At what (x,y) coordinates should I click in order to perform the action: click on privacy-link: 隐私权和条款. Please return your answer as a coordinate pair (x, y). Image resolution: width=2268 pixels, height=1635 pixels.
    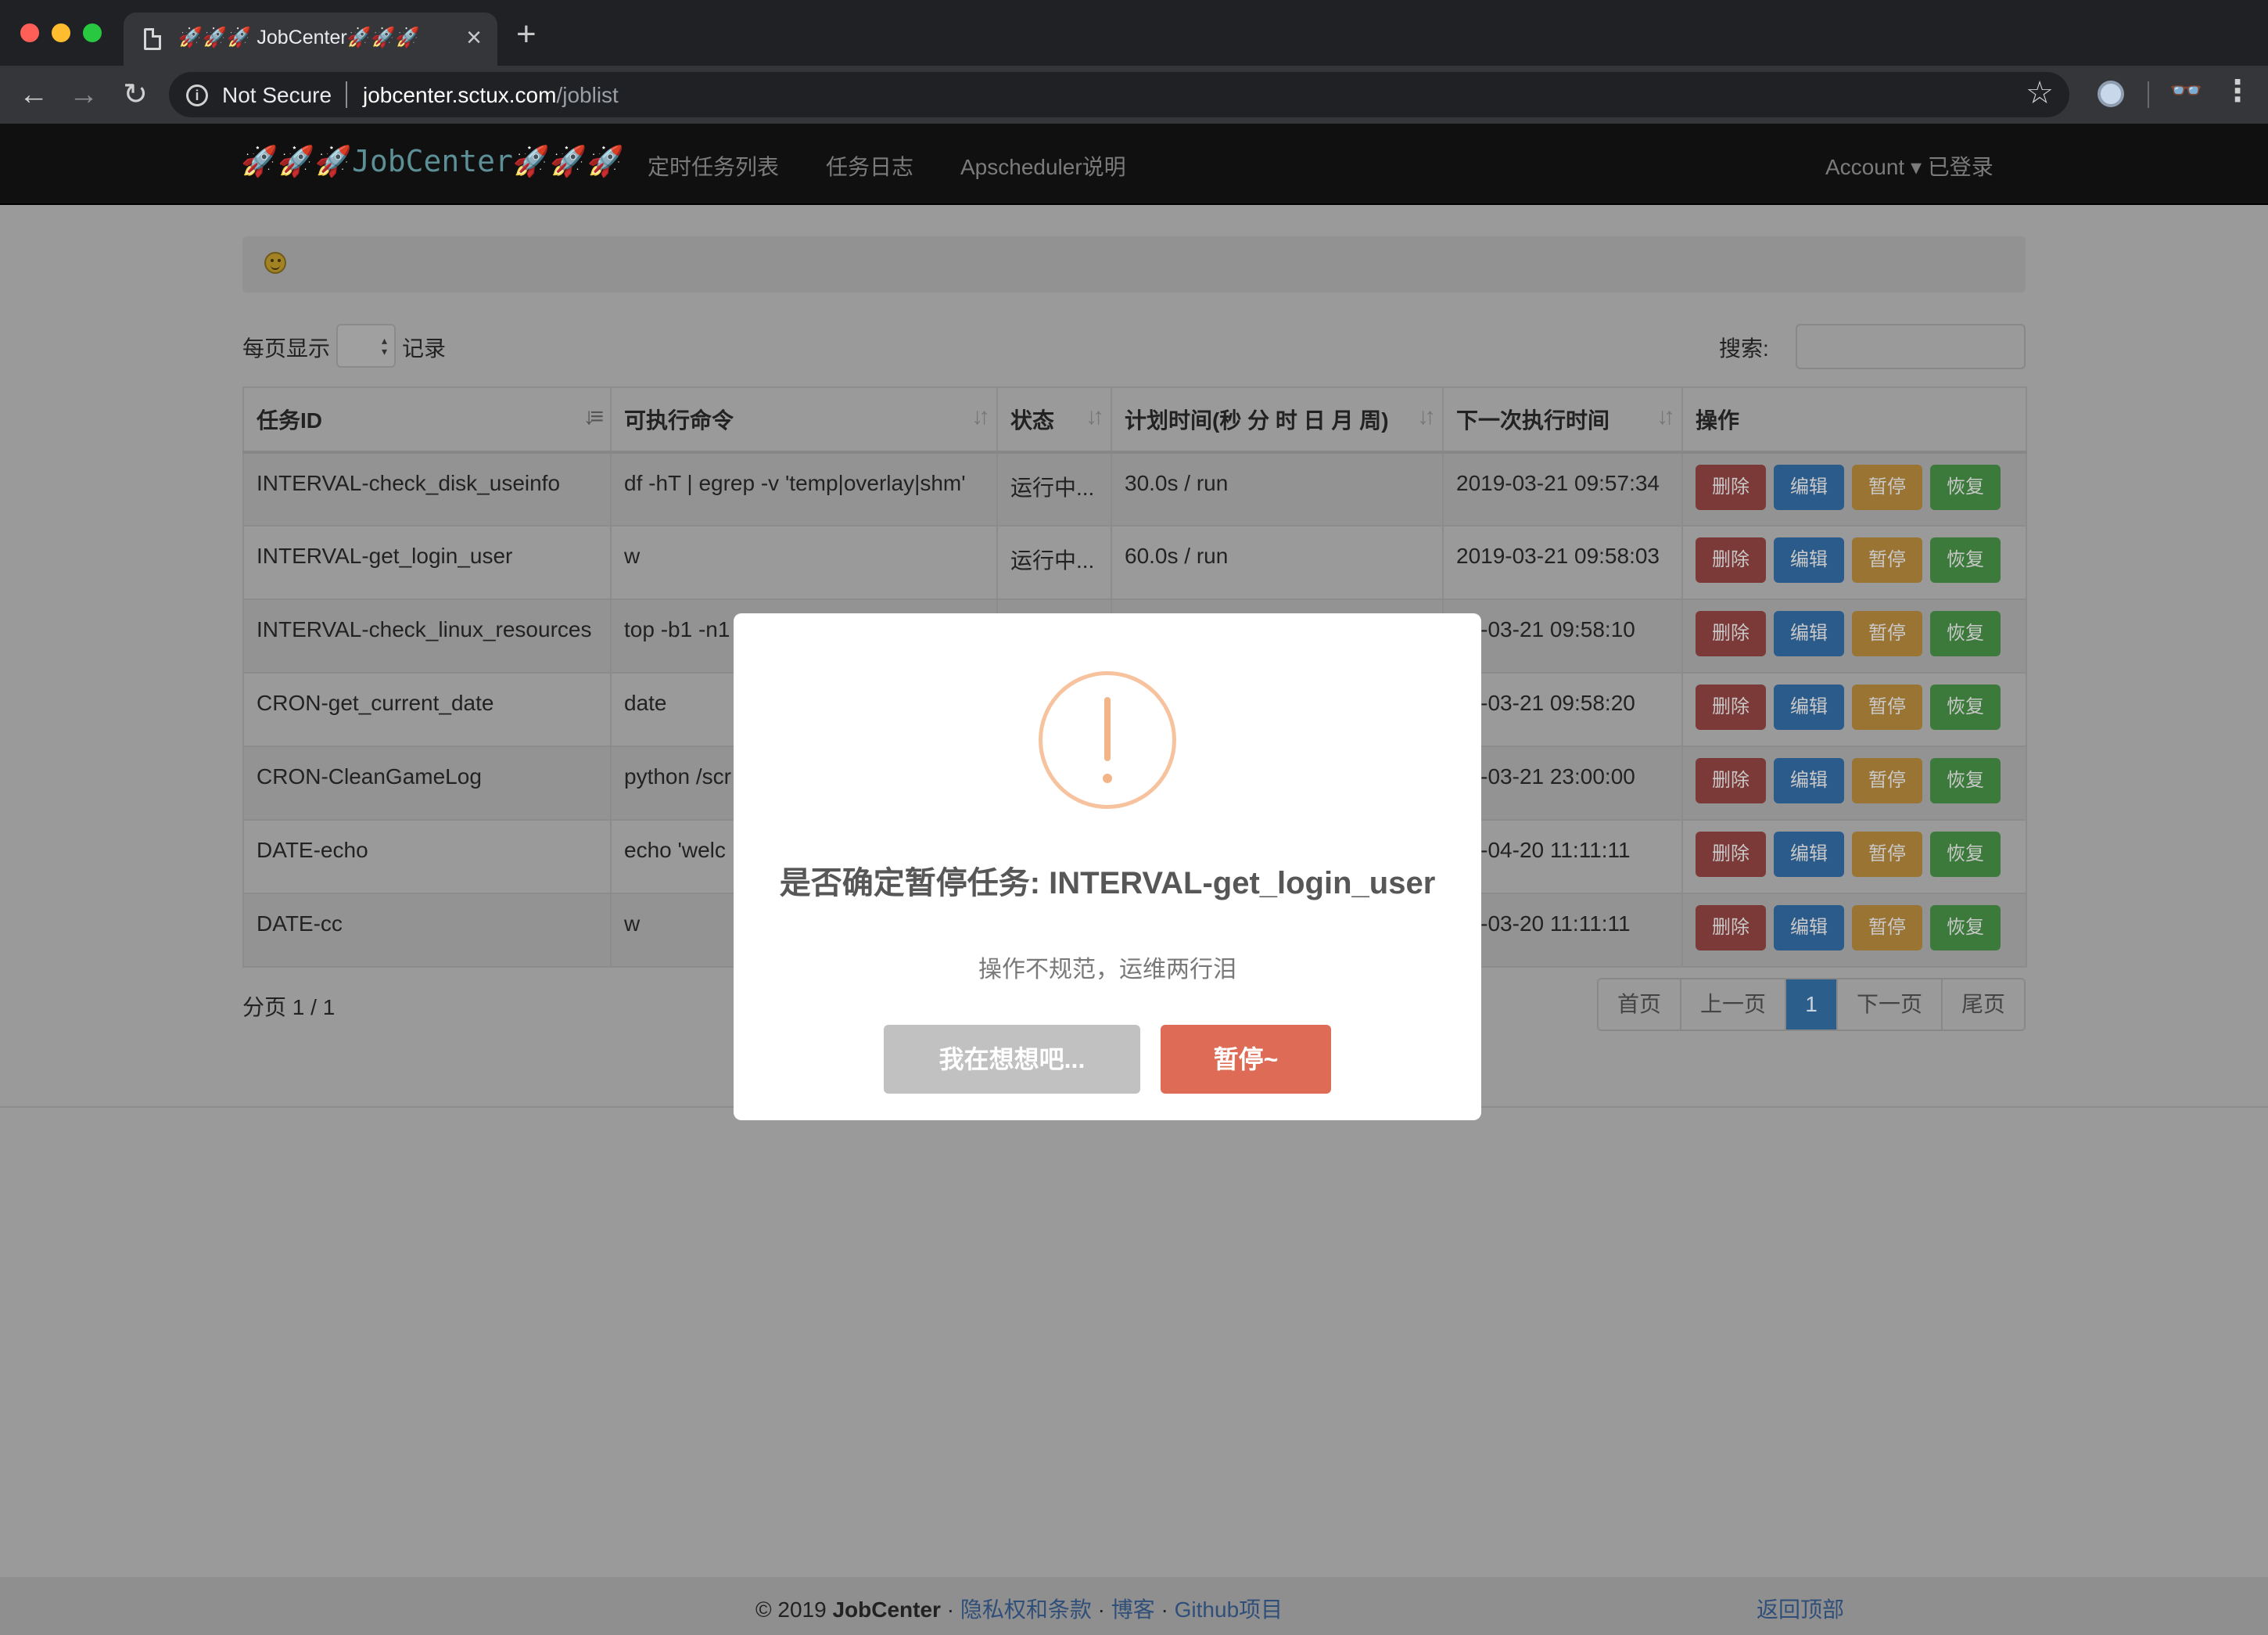
    Looking at the image, I should click on (1026, 1609).